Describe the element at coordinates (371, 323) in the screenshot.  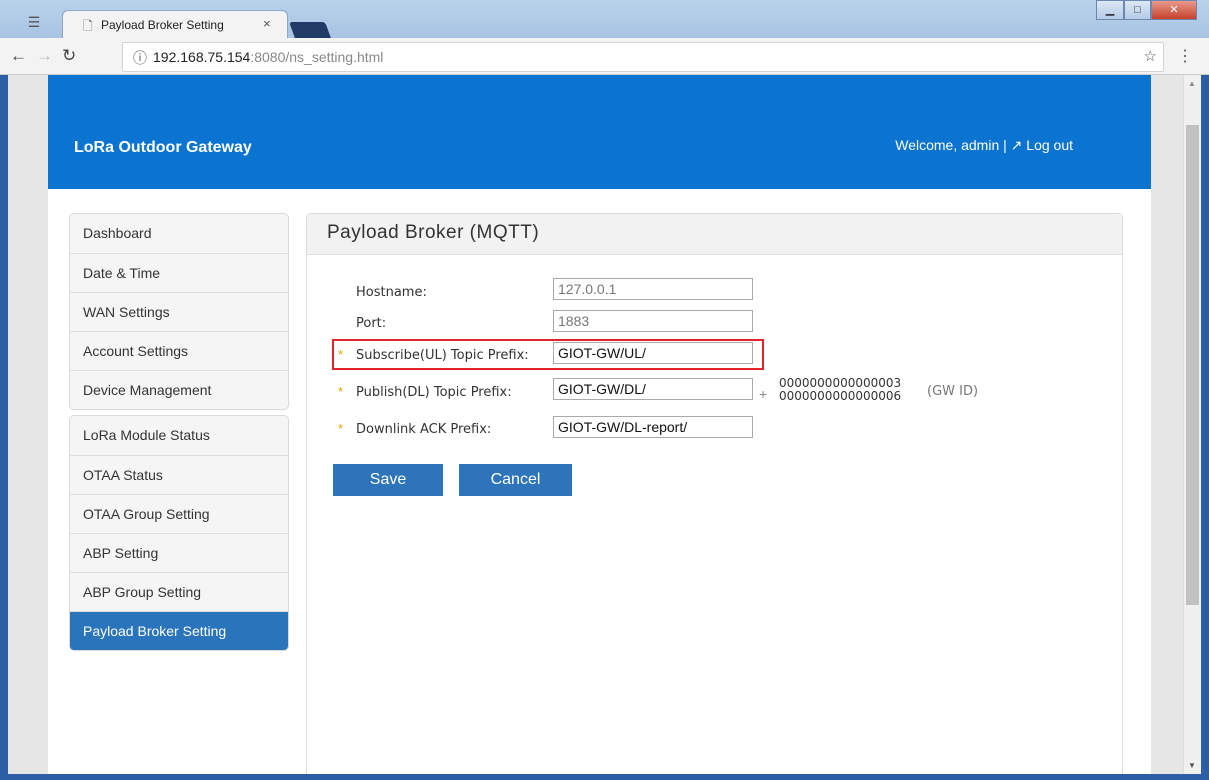
I see `port-label: Port:` at that location.